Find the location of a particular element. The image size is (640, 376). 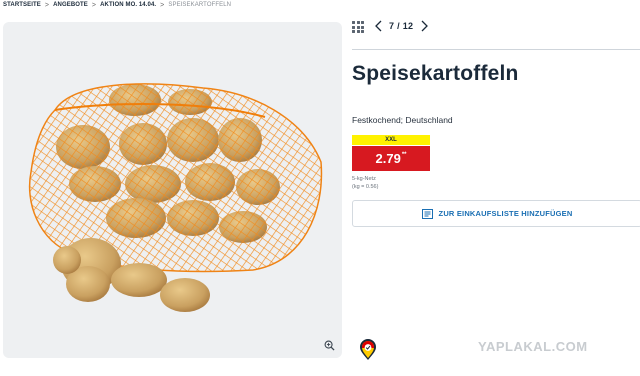

add-to-shopping-list-button: ZUR EINKAUFSLISTE HINZUFÜGEN is located at coordinates (496, 213).